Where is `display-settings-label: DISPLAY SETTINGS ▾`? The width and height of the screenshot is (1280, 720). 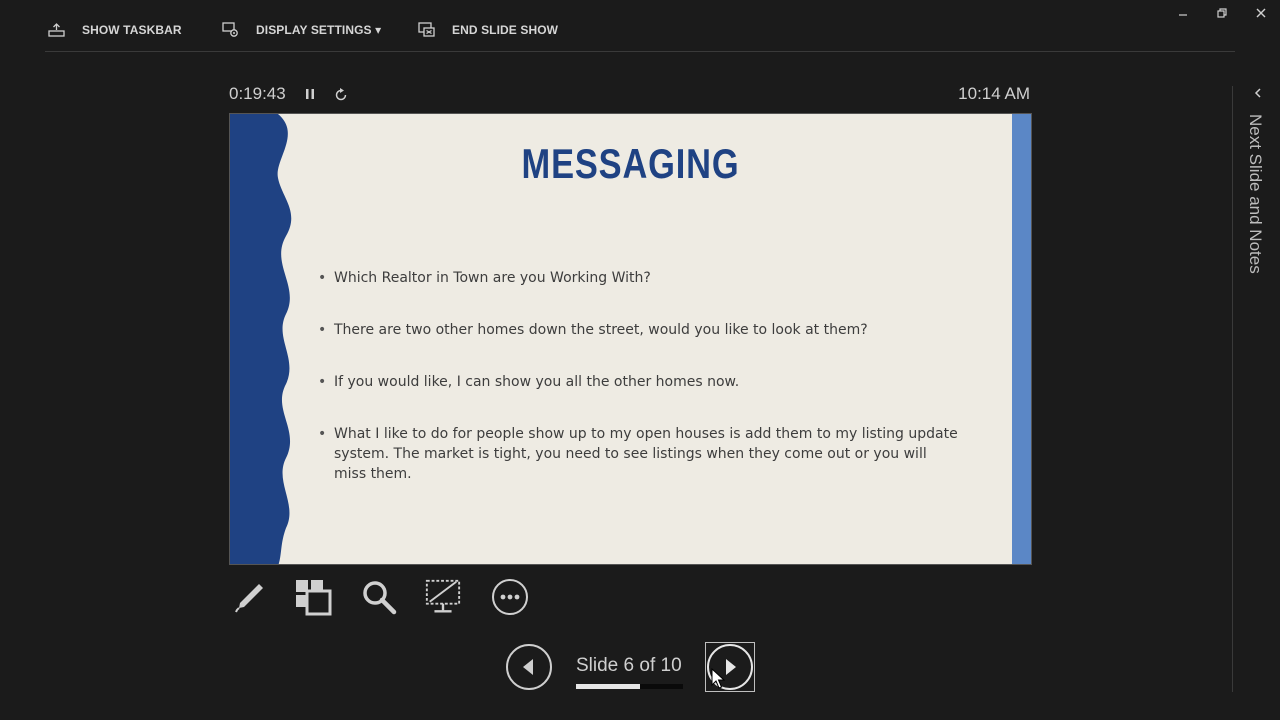 display-settings-label: DISPLAY SETTINGS ▾ is located at coordinates (319, 30).